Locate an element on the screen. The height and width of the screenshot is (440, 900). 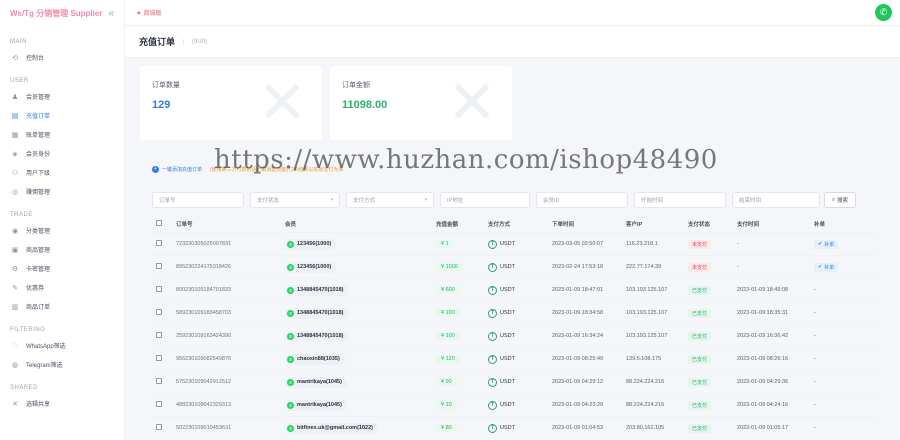
sidebar-item: ▣ 商品管理 is located at coordinates (62, 249).